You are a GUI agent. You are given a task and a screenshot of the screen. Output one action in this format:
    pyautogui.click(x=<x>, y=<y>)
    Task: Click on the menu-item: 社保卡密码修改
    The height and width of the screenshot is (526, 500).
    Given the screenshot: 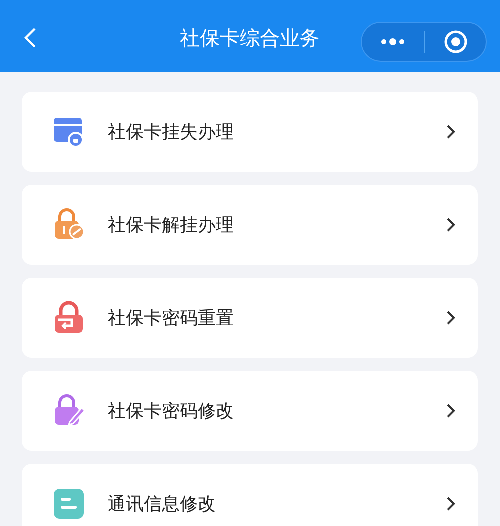 What is the action you would take?
    pyautogui.click(x=250, y=411)
    